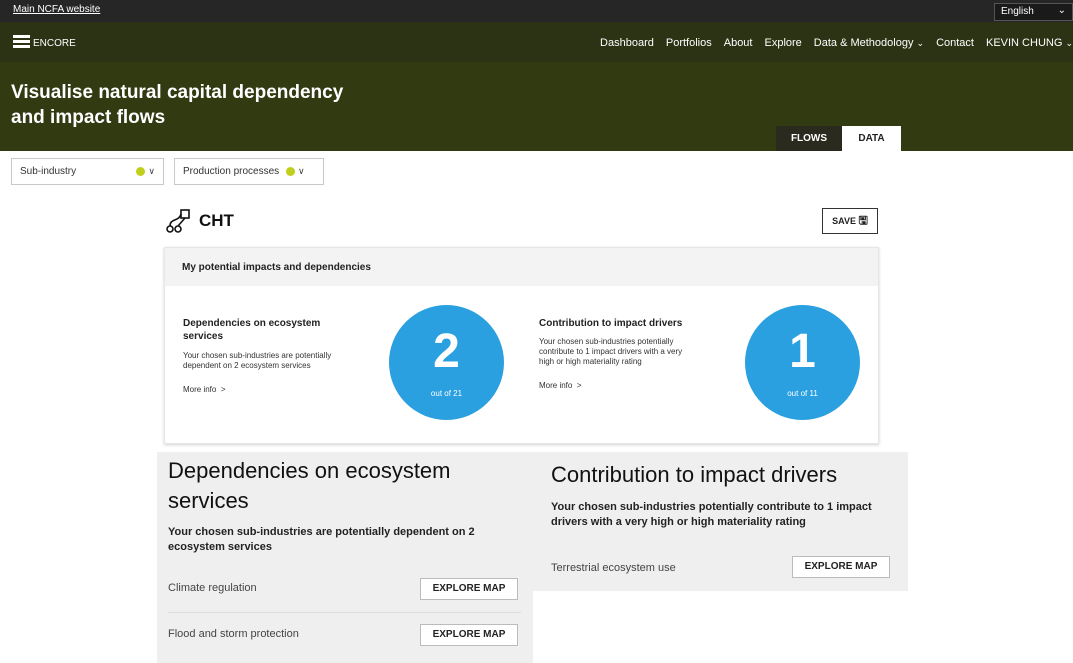 This screenshot has width=1073, height=663. Describe the element at coordinates (590, 361) in the screenshot. I see `impacts-card-desc-line3: high or high materiality rating` at that location.